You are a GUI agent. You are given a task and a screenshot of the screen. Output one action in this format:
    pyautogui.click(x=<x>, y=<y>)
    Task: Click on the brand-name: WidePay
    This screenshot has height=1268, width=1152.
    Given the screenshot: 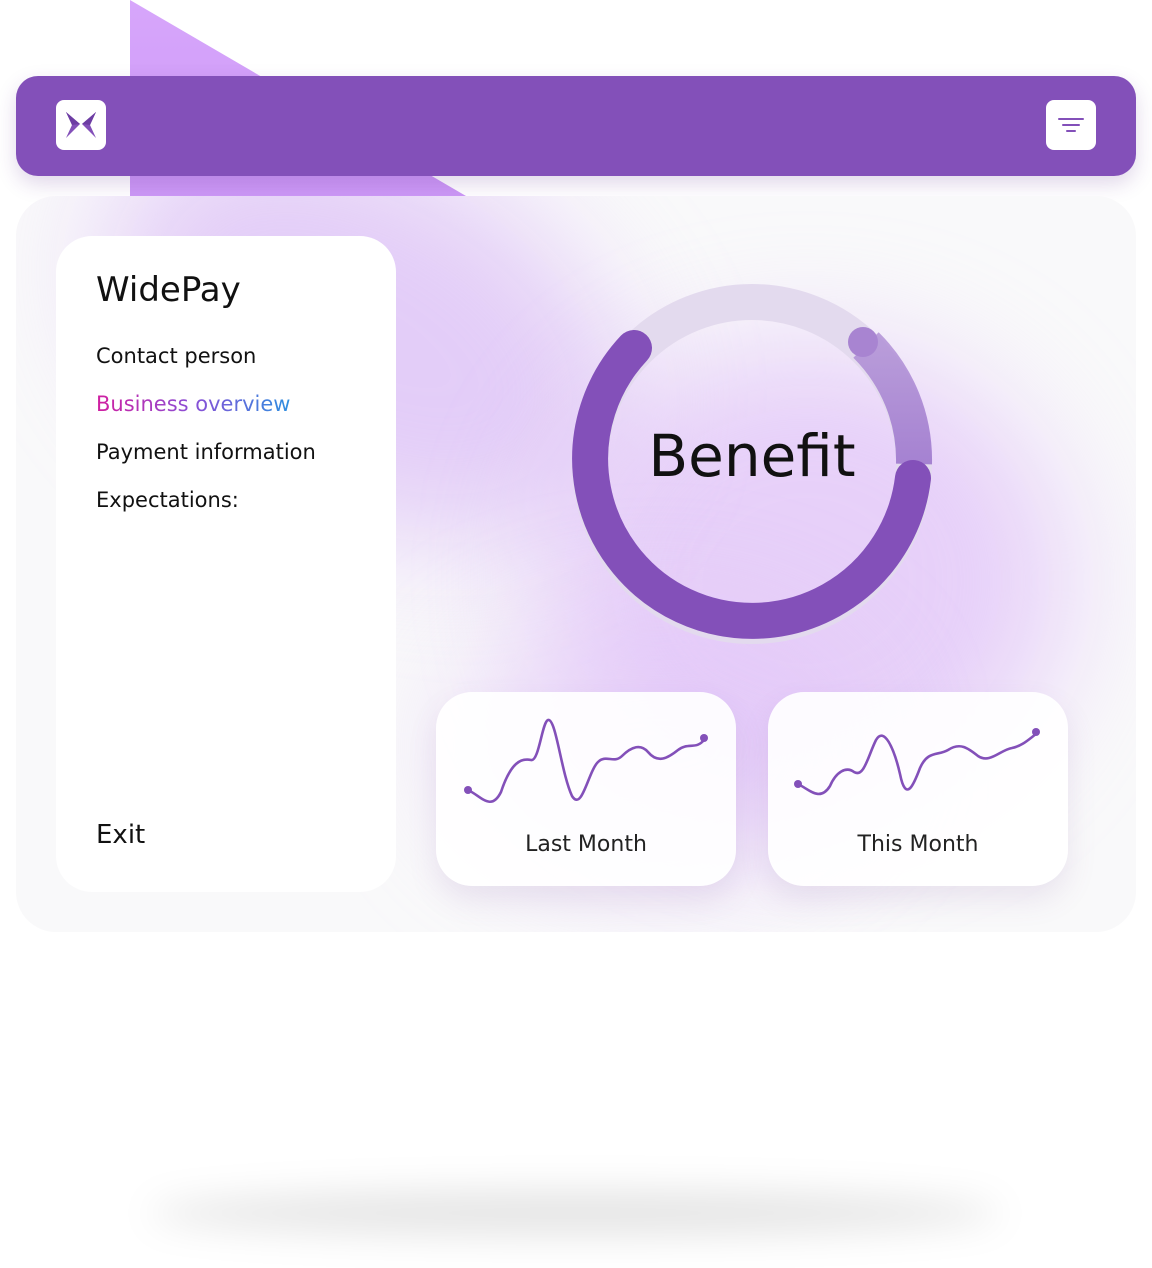 What is the action you would take?
    pyautogui.click(x=168, y=290)
    